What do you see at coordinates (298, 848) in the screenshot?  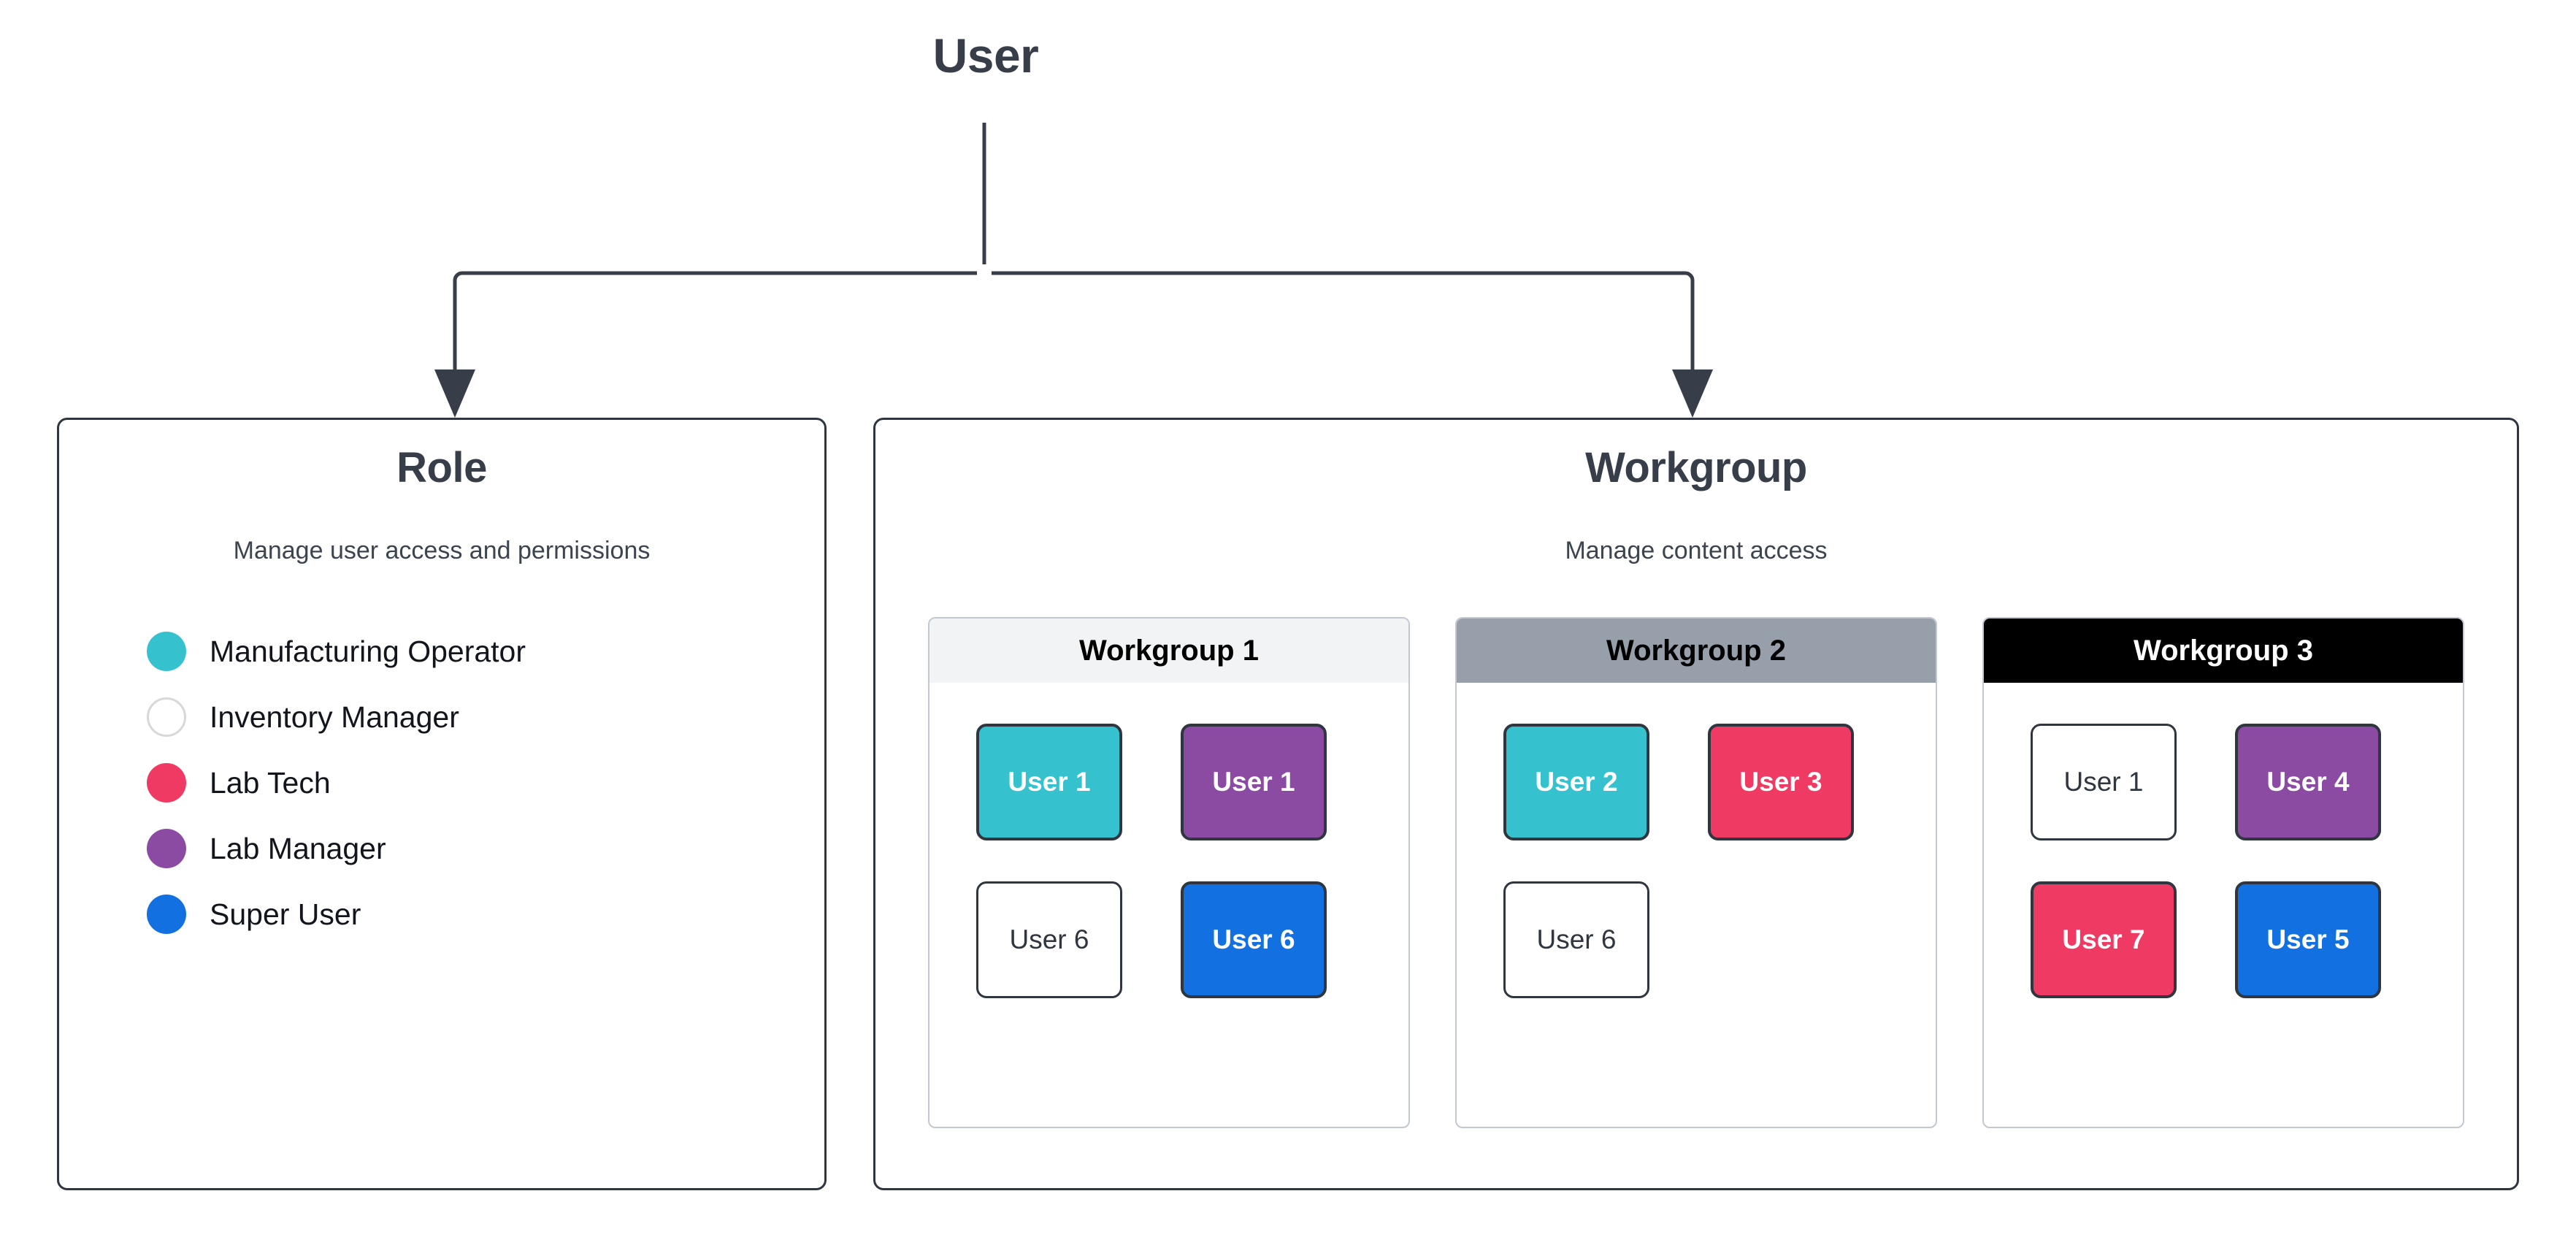 I see `role-legend-label: Lab Manager` at bounding box center [298, 848].